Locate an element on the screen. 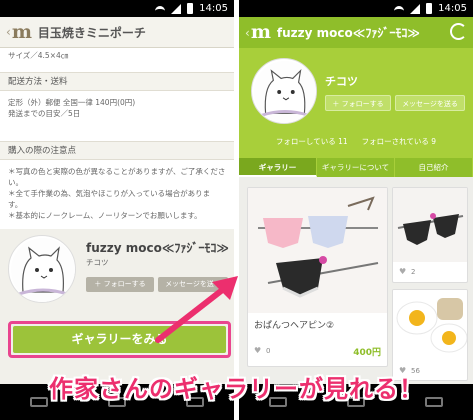 The image size is (473, 420). profile-name: チコツ is located at coordinates (341, 81).